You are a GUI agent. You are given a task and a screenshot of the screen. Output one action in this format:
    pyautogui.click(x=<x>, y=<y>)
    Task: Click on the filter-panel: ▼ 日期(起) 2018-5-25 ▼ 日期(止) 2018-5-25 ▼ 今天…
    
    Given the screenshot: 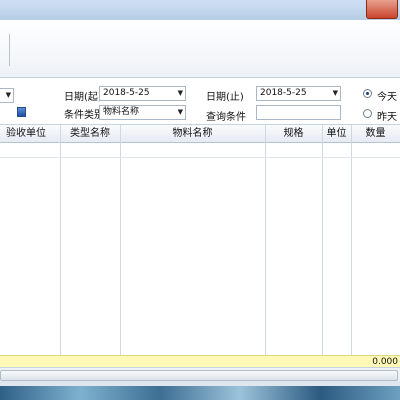 What is the action you would take?
    pyautogui.click(x=200, y=101)
    